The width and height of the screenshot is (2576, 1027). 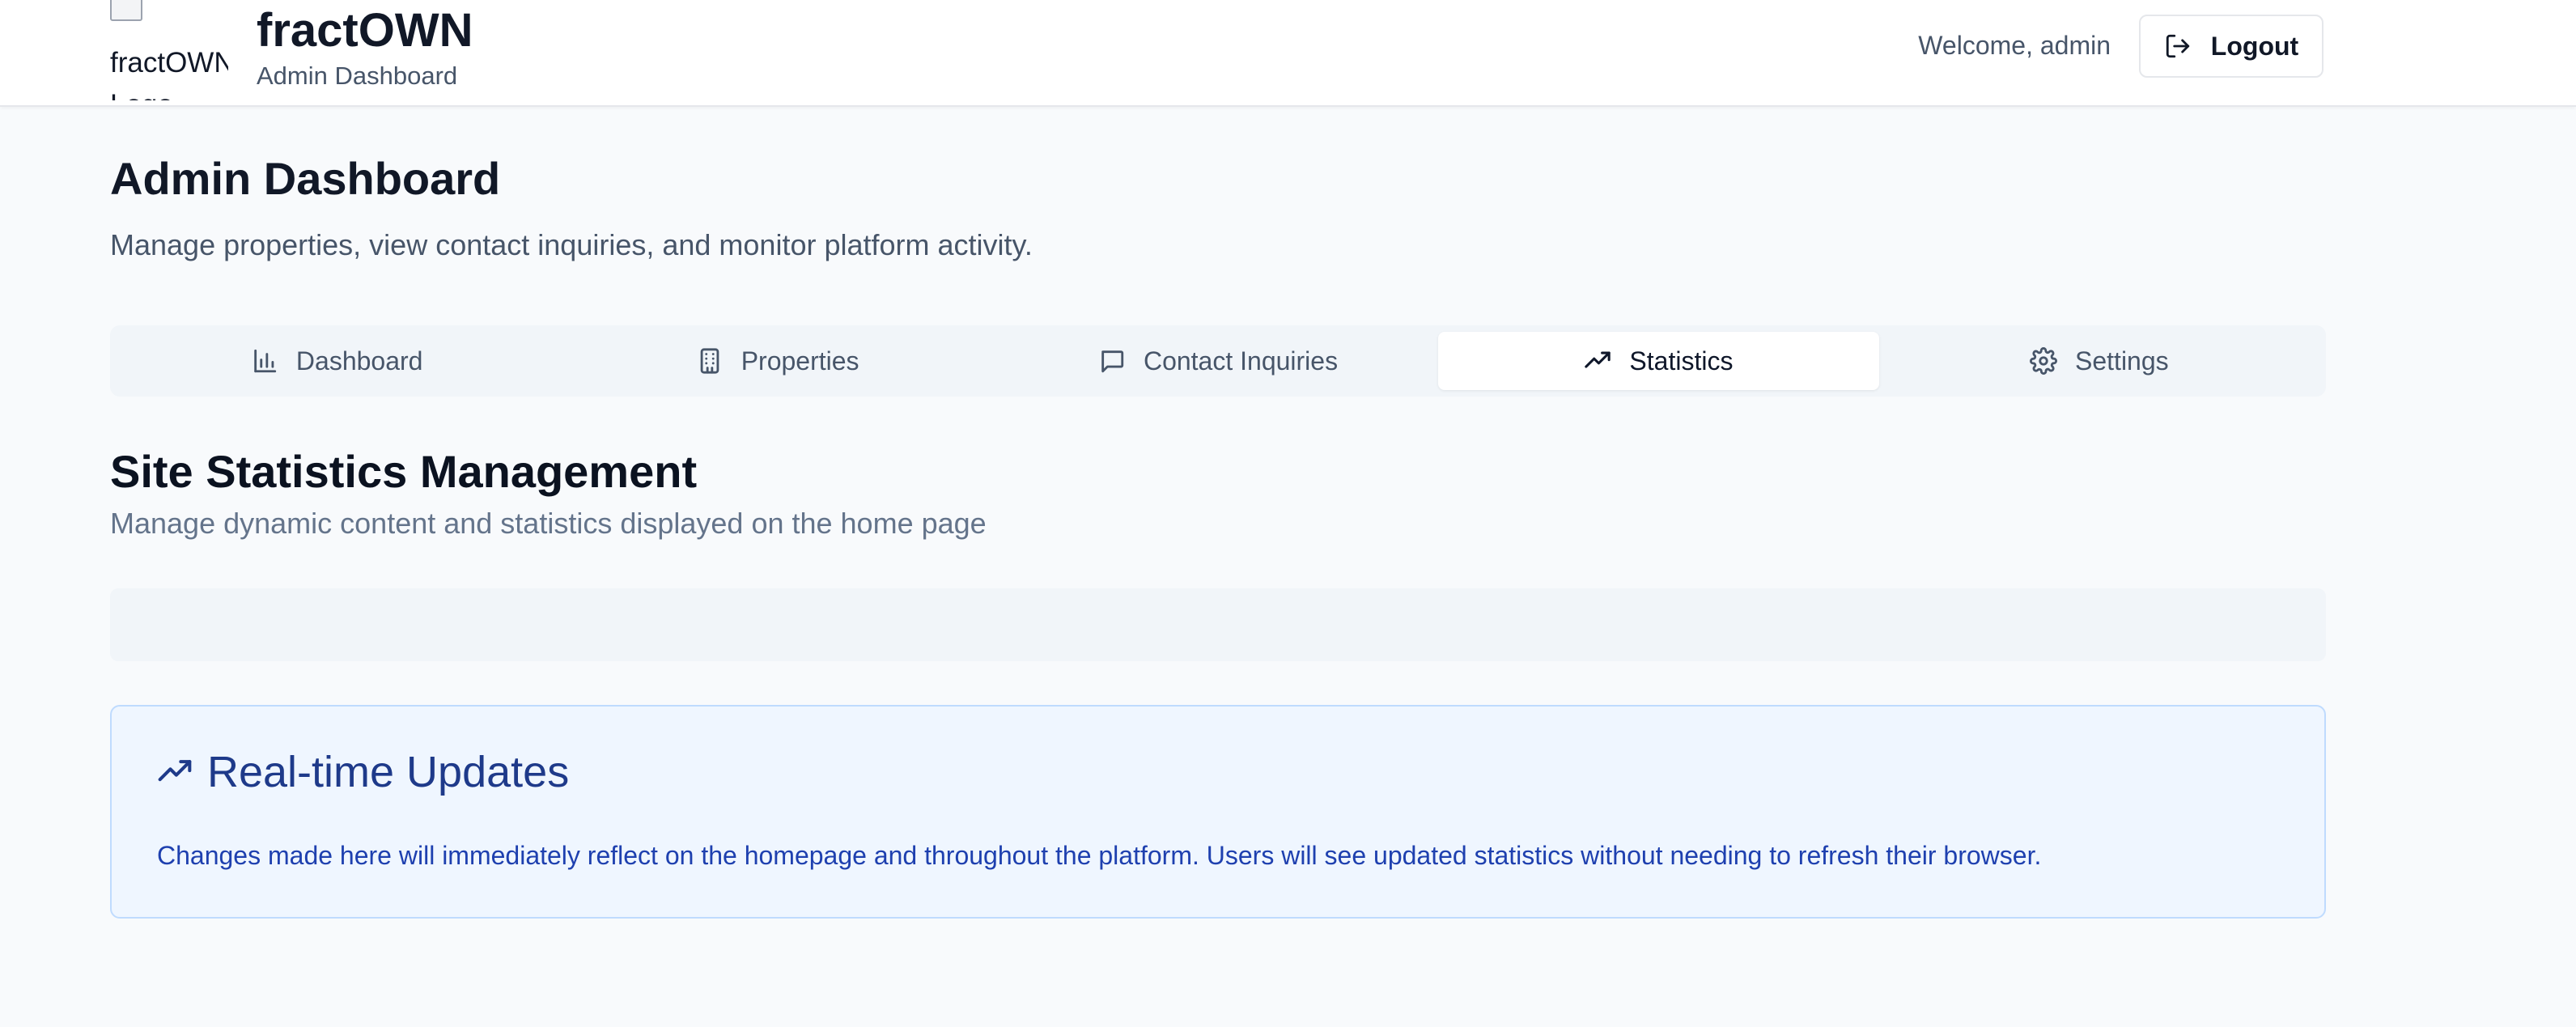 I want to click on tab-dashboard: Dashboard, so click(x=337, y=361).